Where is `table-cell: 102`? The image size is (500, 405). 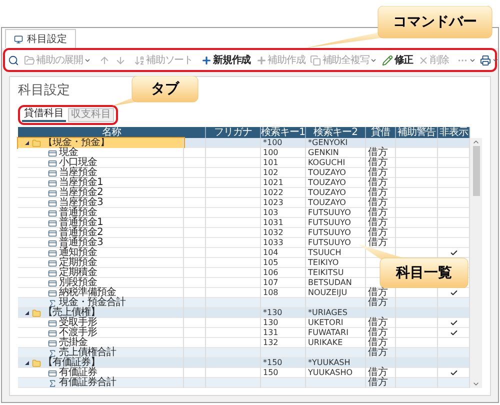 table-cell: 102 is located at coordinates (270, 173).